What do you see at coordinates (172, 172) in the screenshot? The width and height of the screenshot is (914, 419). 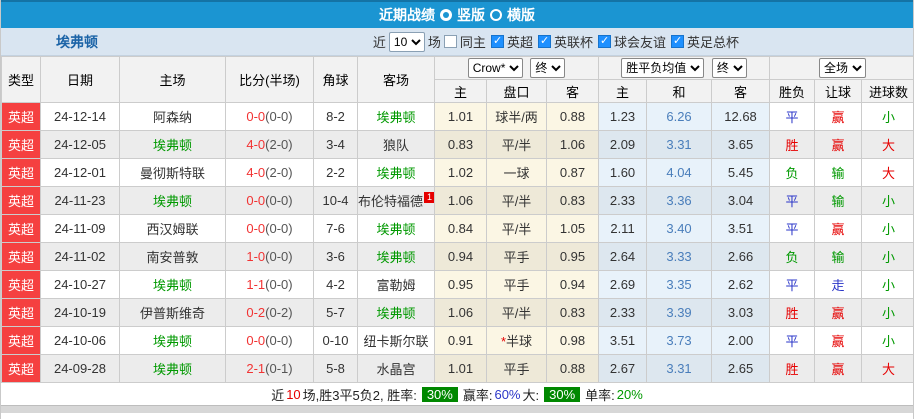 I see `home-team: 曼彻斯特联` at bounding box center [172, 172].